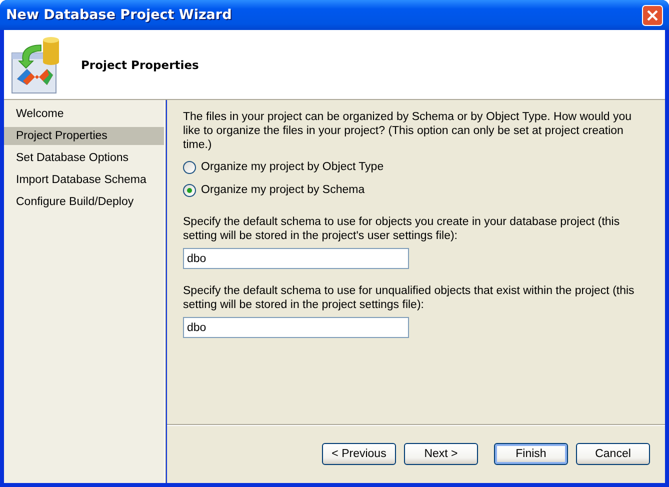 The width and height of the screenshot is (669, 487). What do you see at coordinates (531, 454) in the screenshot?
I see `wizard-button: Finish` at bounding box center [531, 454].